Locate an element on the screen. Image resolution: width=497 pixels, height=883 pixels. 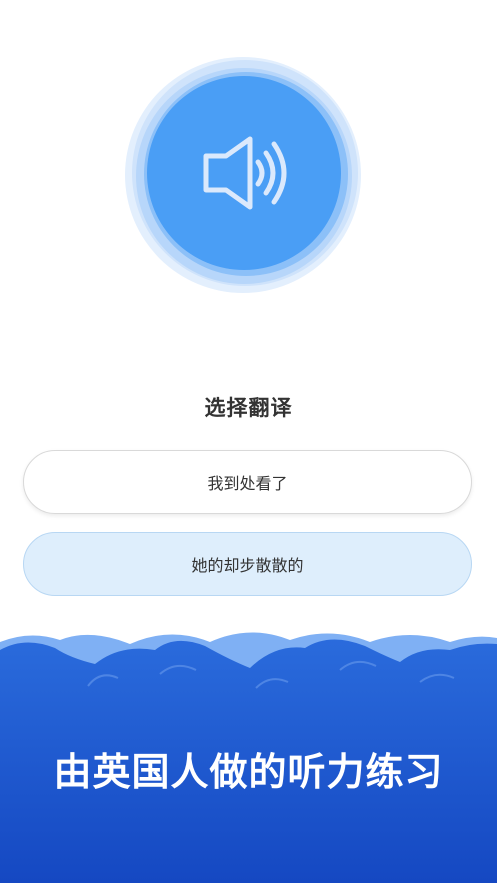
answer-option-1-label: 我到处看了 is located at coordinates (247, 483).